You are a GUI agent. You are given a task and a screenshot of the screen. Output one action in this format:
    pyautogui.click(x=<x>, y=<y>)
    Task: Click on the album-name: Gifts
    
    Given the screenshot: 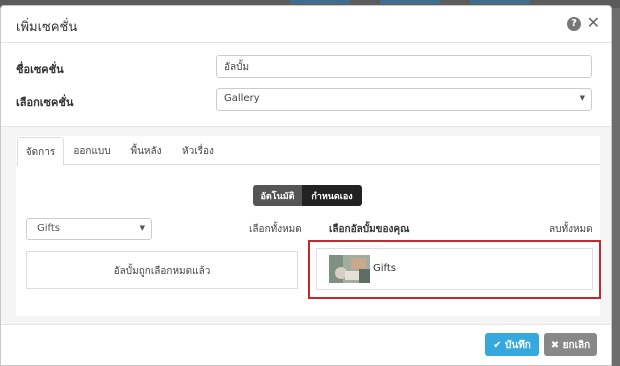 What is the action you would take?
    pyautogui.click(x=385, y=268)
    